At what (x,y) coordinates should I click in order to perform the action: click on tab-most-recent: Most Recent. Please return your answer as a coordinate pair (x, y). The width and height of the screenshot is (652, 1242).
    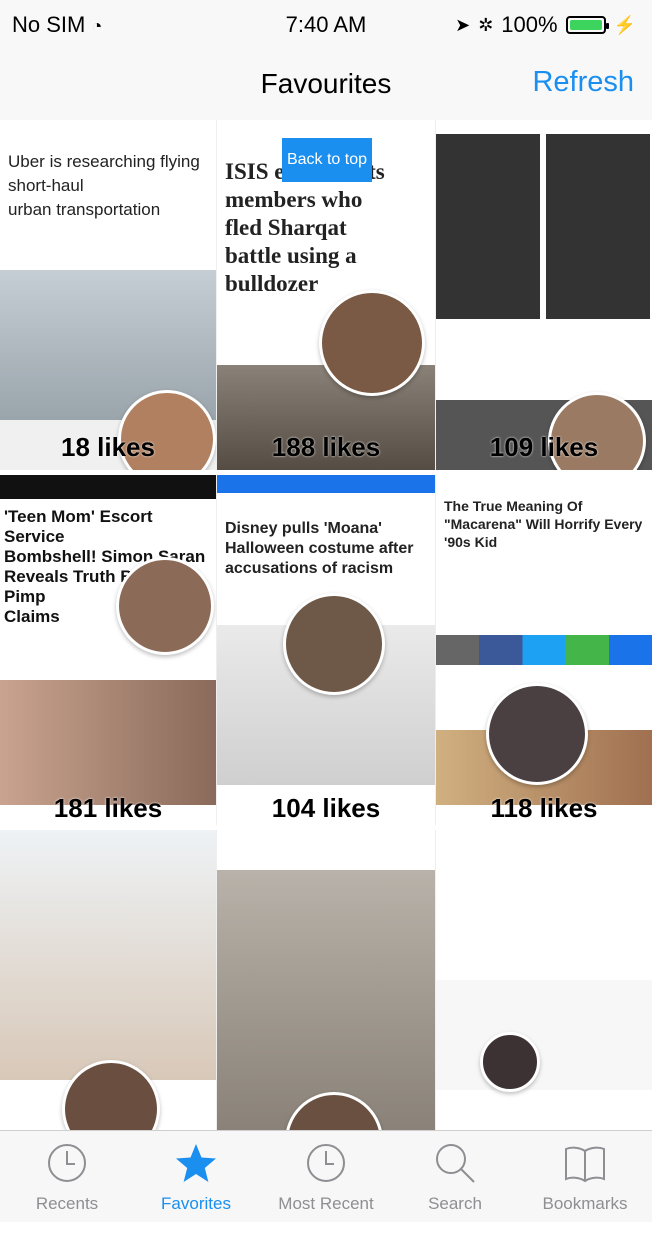
    Looking at the image, I should click on (326, 1177).